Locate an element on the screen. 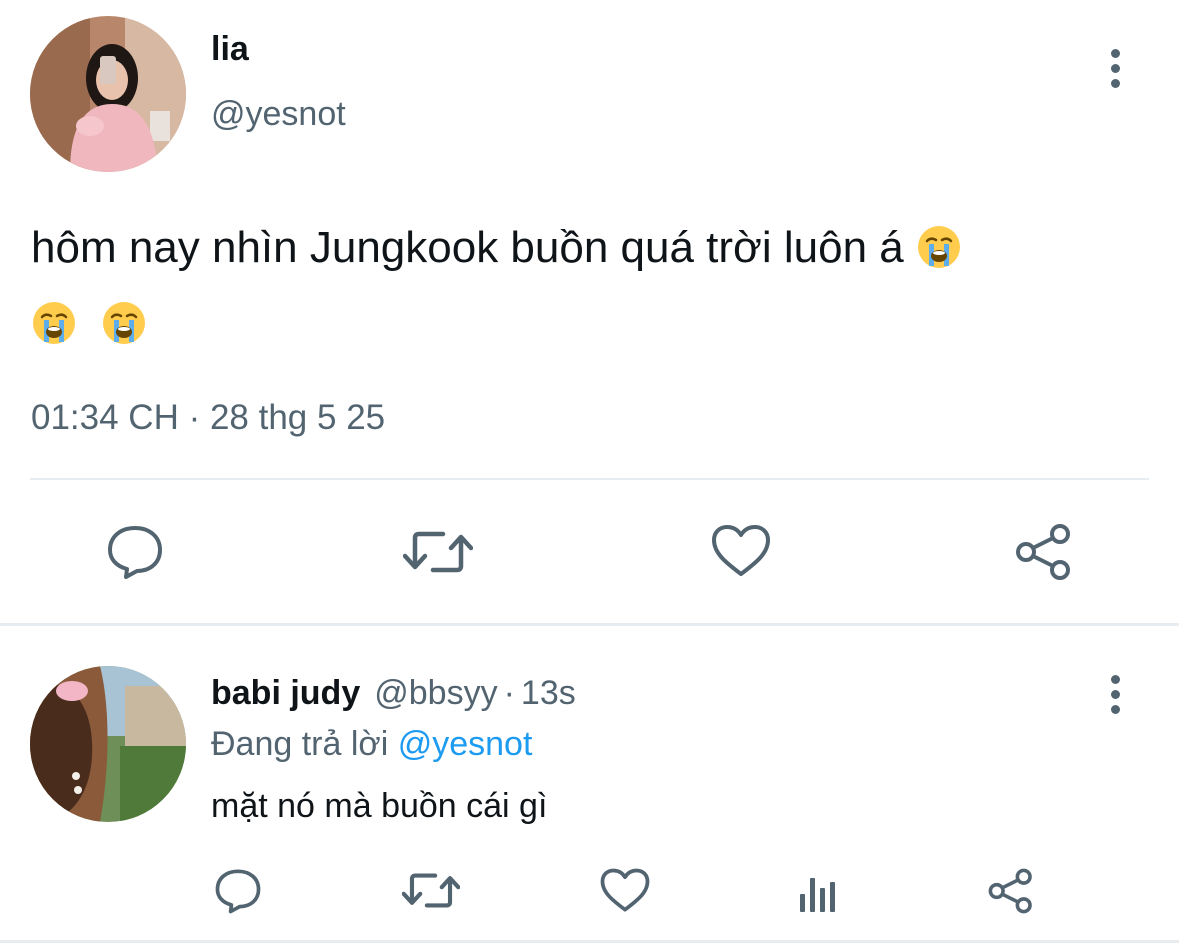  reply-button is located at coordinates (135, 552).